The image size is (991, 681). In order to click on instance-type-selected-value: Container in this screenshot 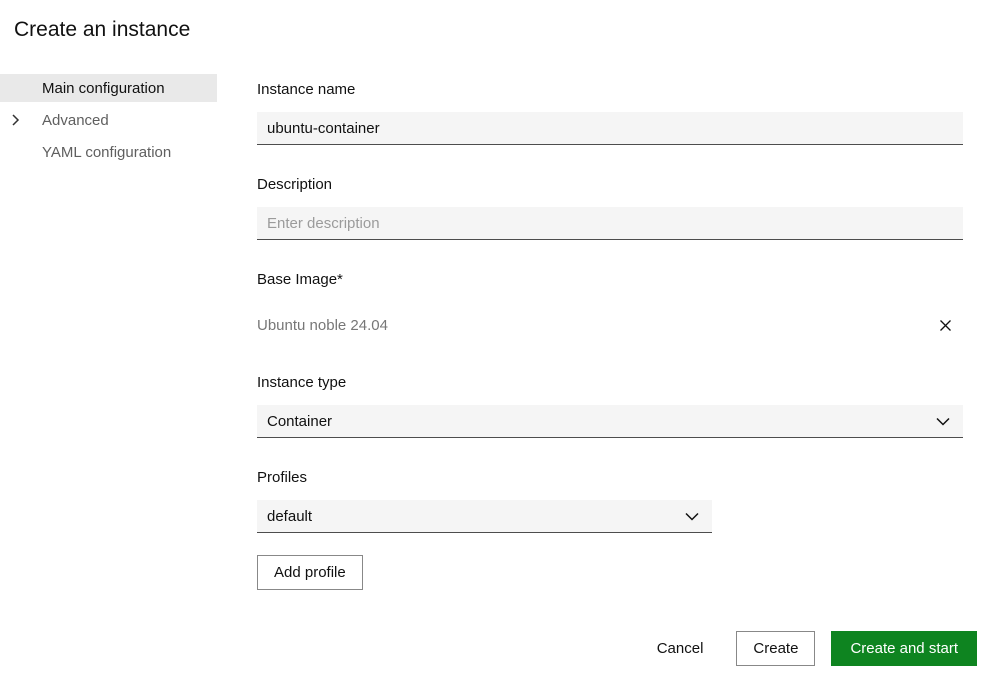, I will do `click(300, 421)`.